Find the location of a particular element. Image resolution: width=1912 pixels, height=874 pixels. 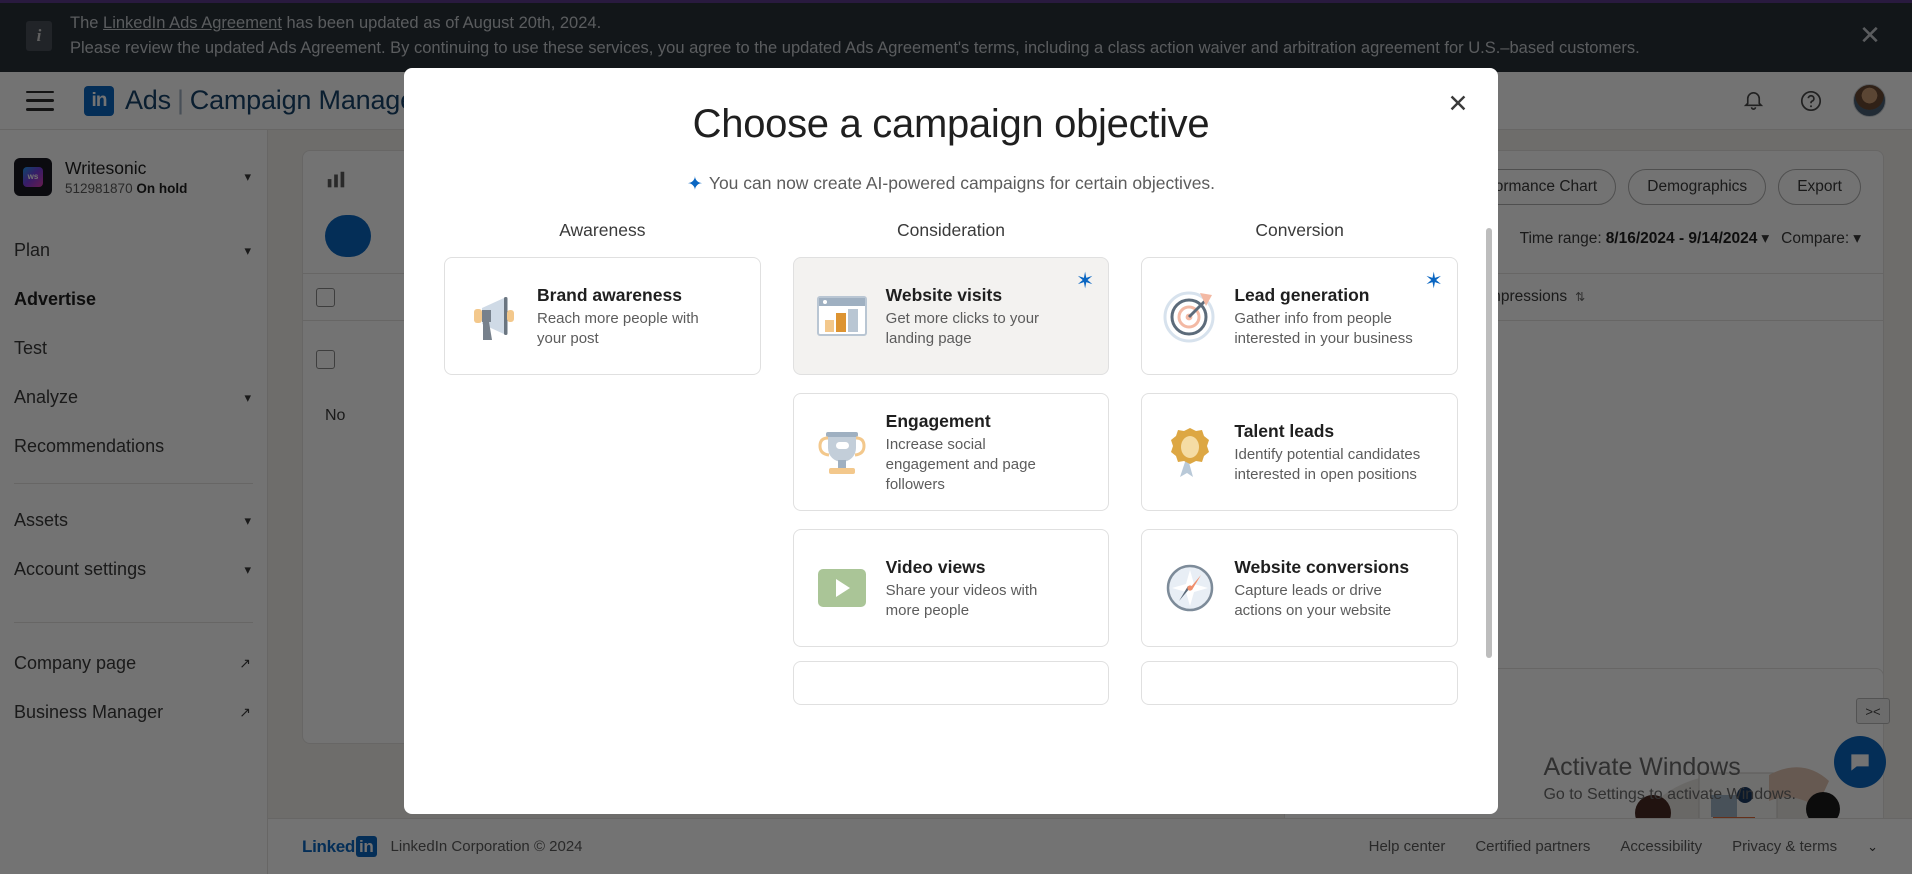

modal-close-icon: ✕ is located at coordinates (1458, 104).